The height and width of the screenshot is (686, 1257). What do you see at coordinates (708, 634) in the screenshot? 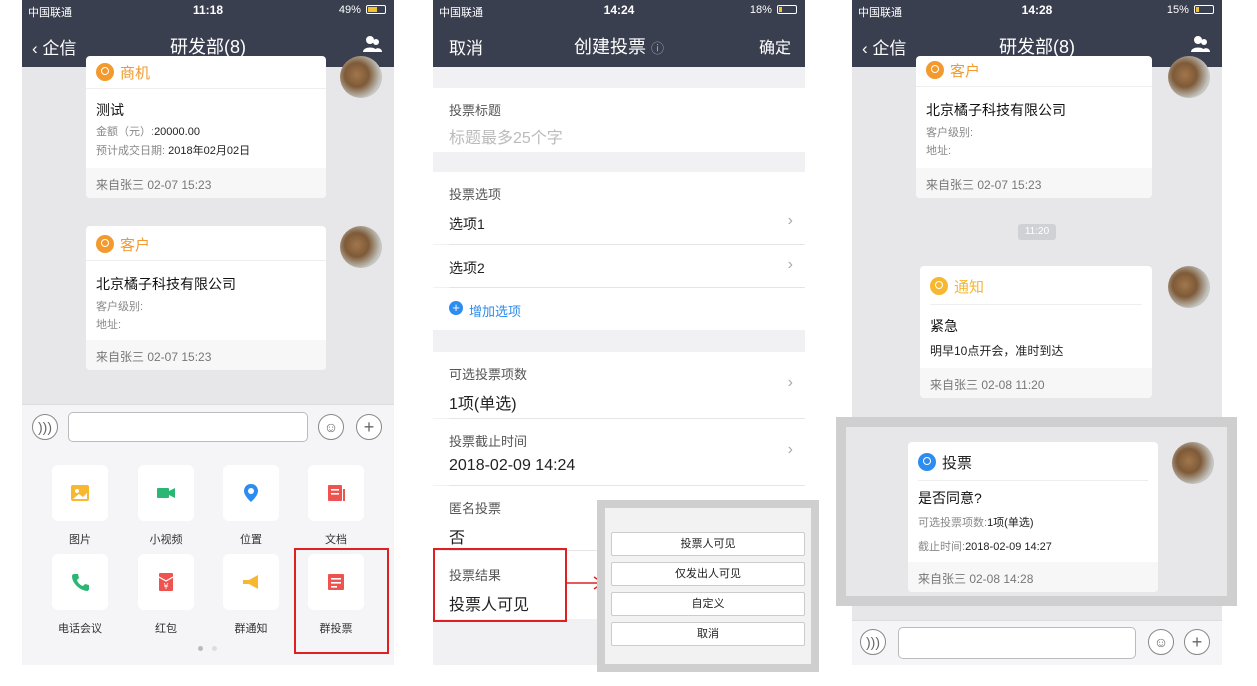
I see `cancel-option: 取消` at bounding box center [708, 634].